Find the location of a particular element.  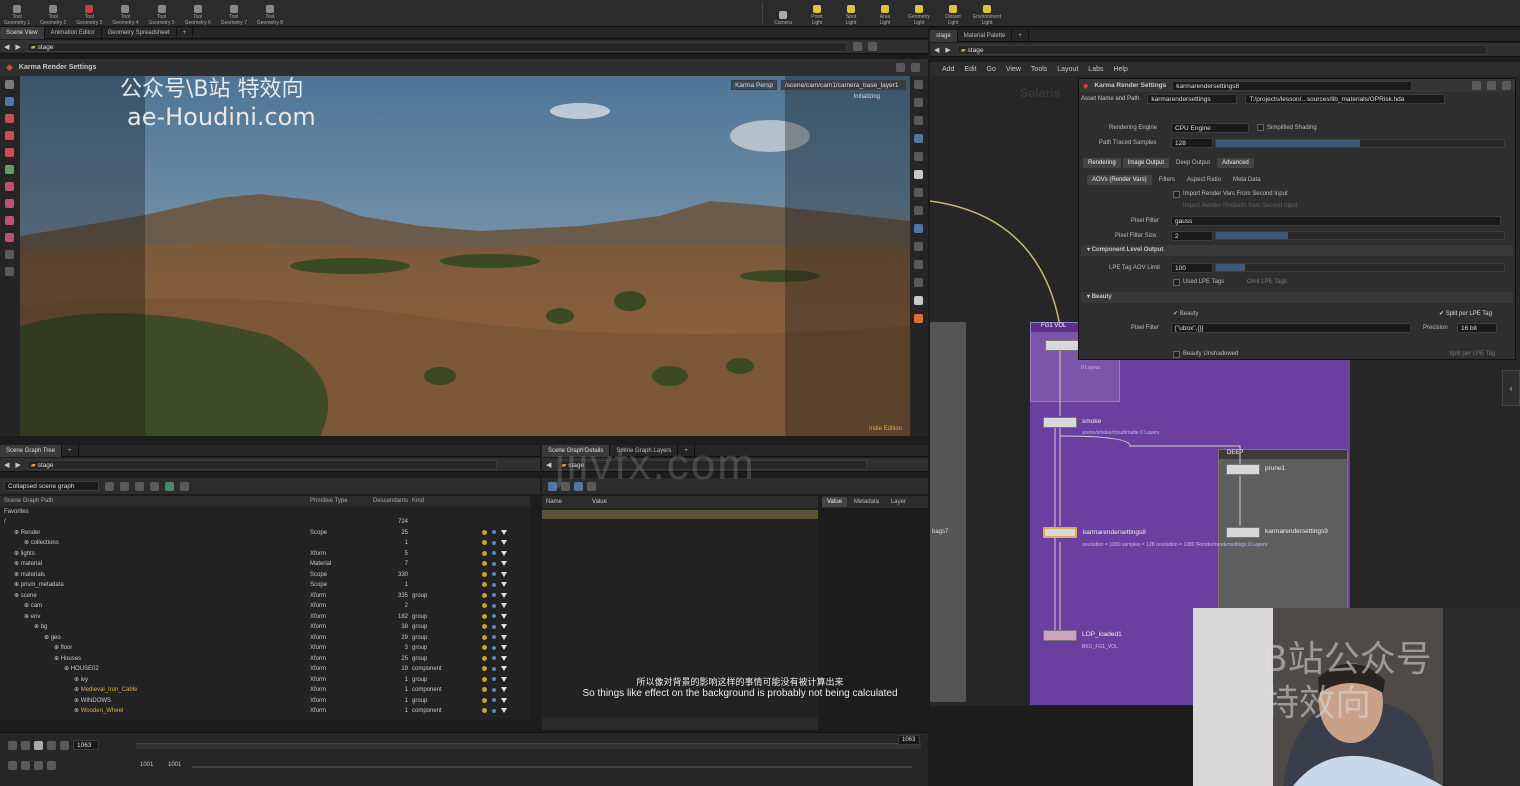

simplified-checkbox is located at coordinates (1260, 127).